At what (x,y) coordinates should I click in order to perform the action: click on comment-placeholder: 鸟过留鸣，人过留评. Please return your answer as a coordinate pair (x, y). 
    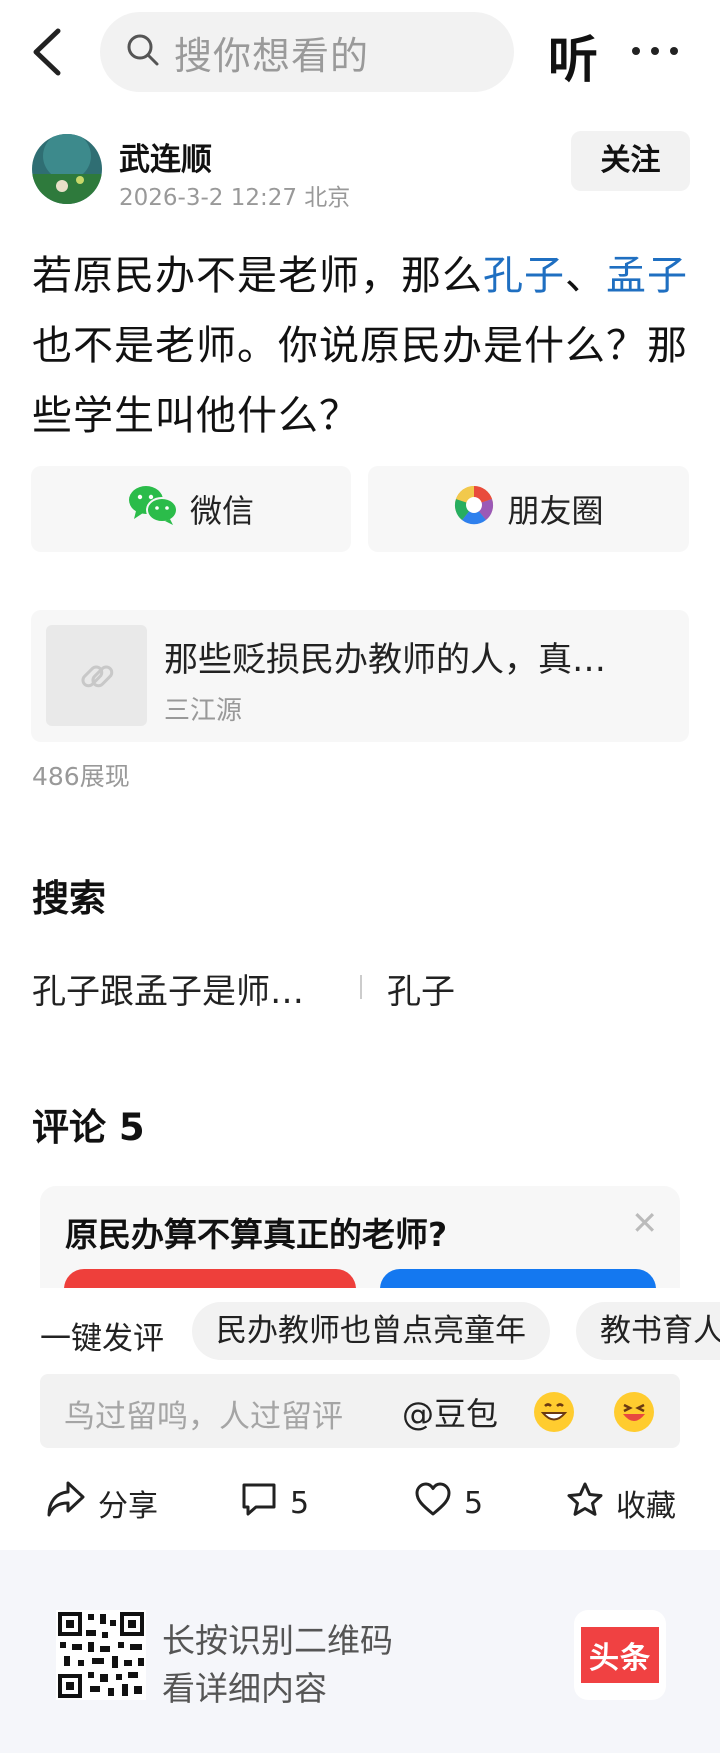
    Looking at the image, I should click on (203, 1417).